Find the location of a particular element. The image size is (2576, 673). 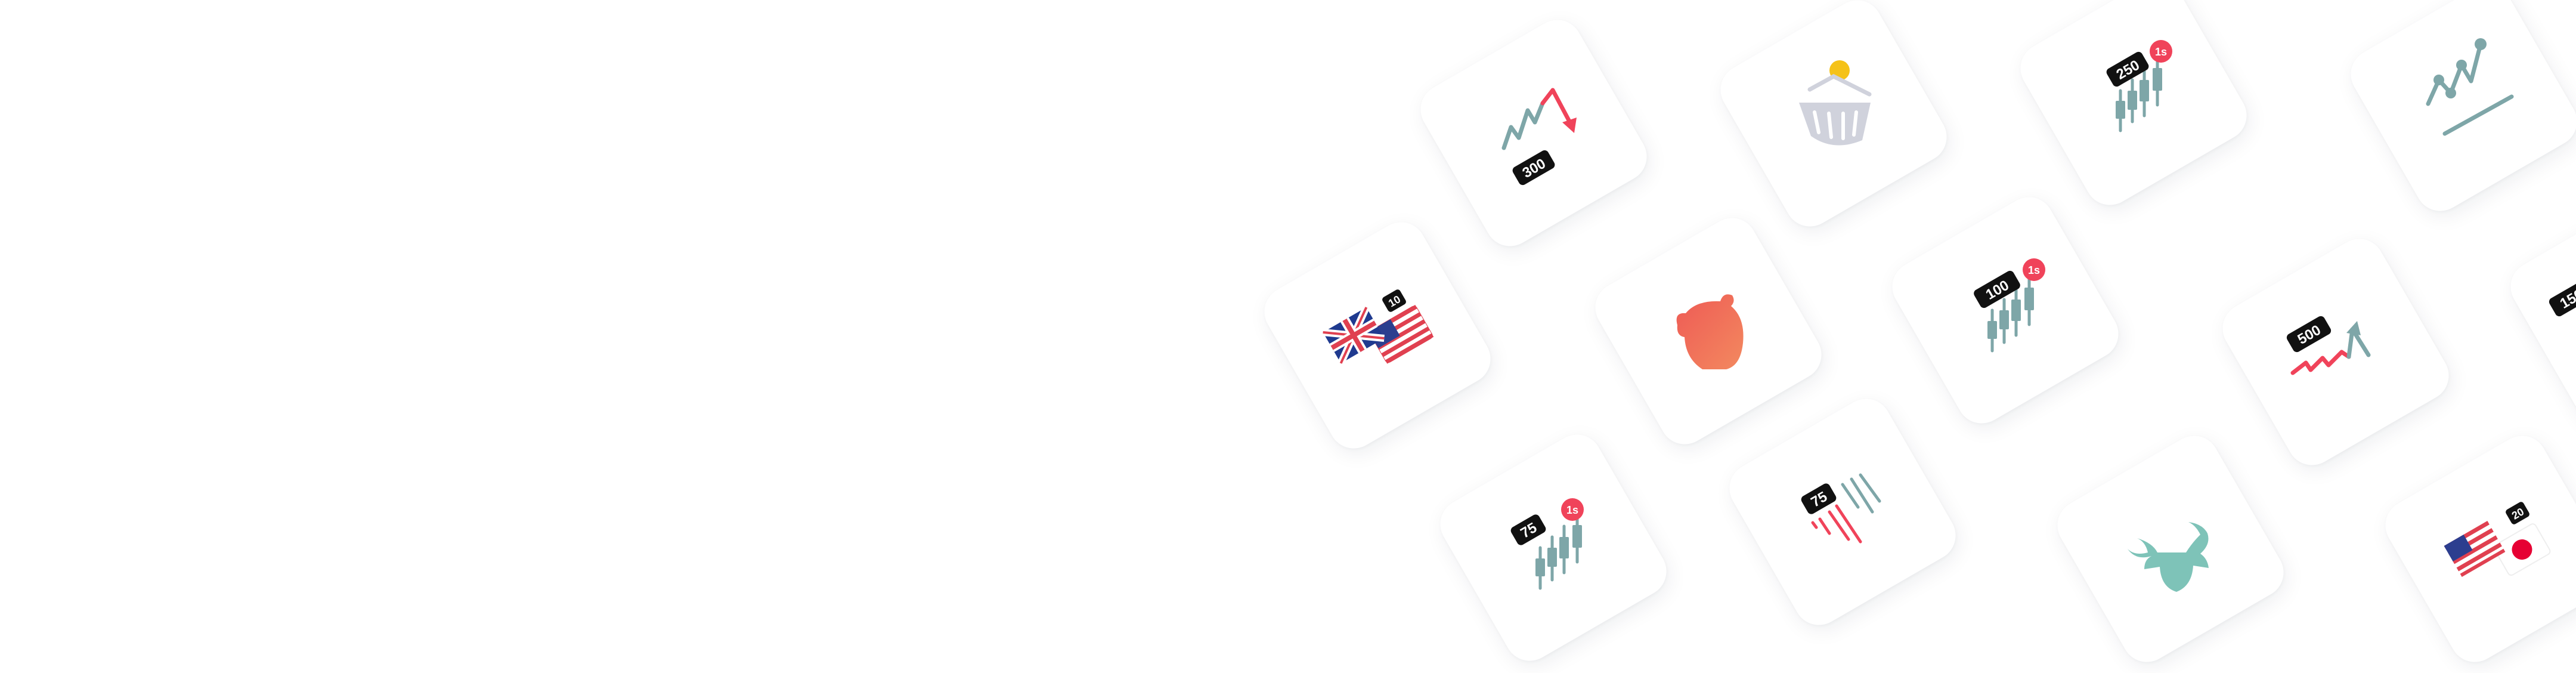

tile-bull is located at coordinates (2170, 549).